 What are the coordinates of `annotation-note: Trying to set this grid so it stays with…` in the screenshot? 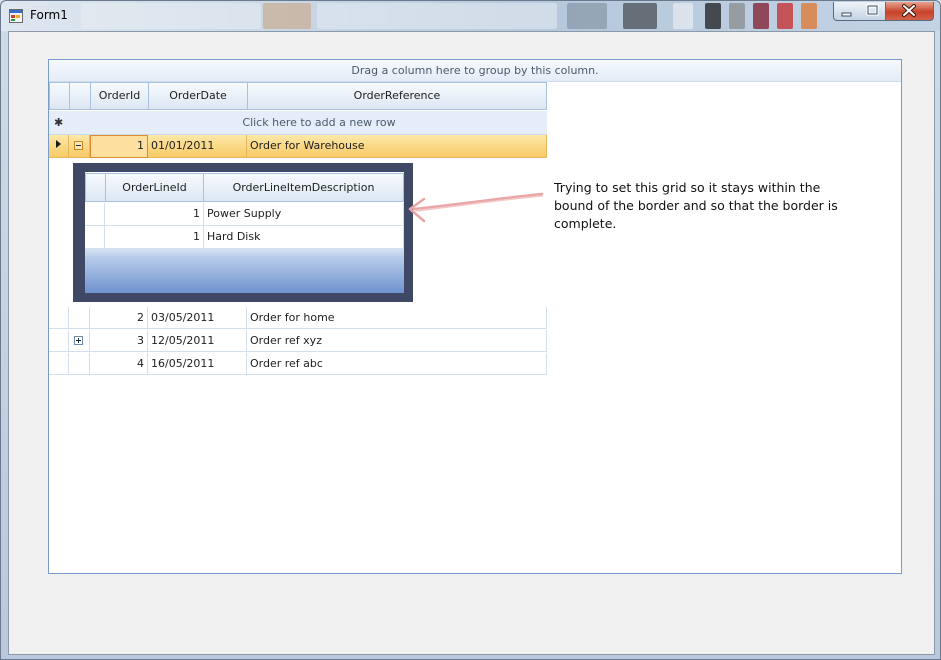 It's located at (696, 205).